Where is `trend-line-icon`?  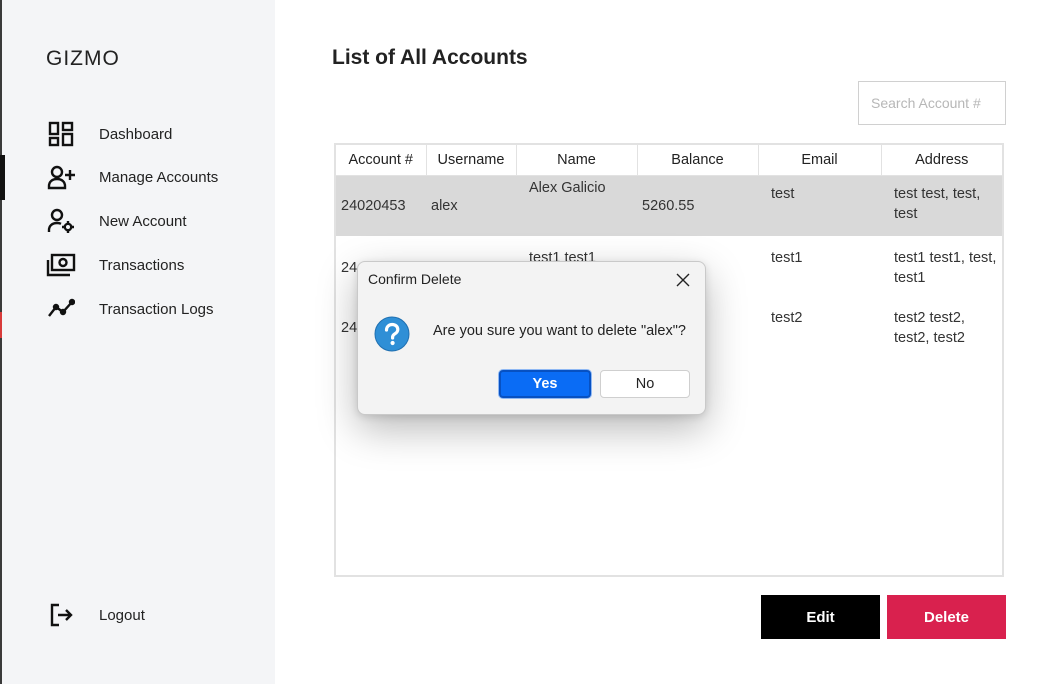
trend-line-icon is located at coordinates (61, 309).